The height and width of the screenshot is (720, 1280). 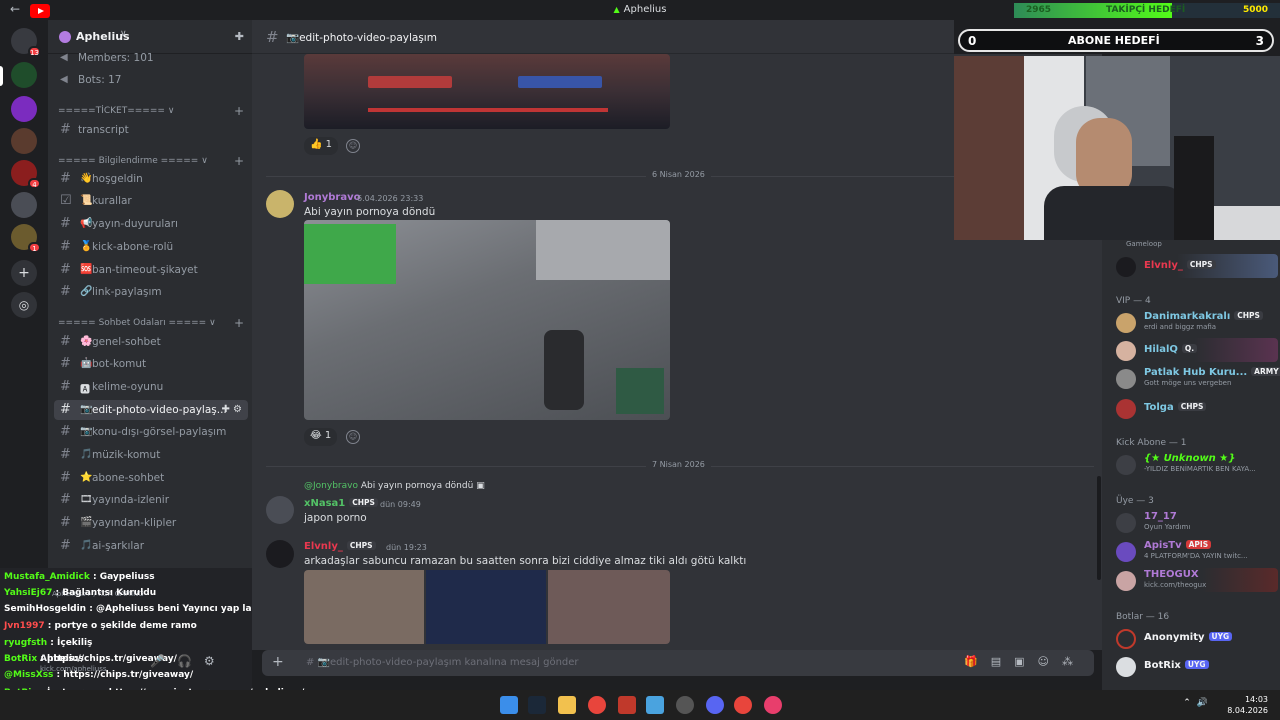 I want to click on member-item: Tolga CHPS, so click(x=1194, y=408).